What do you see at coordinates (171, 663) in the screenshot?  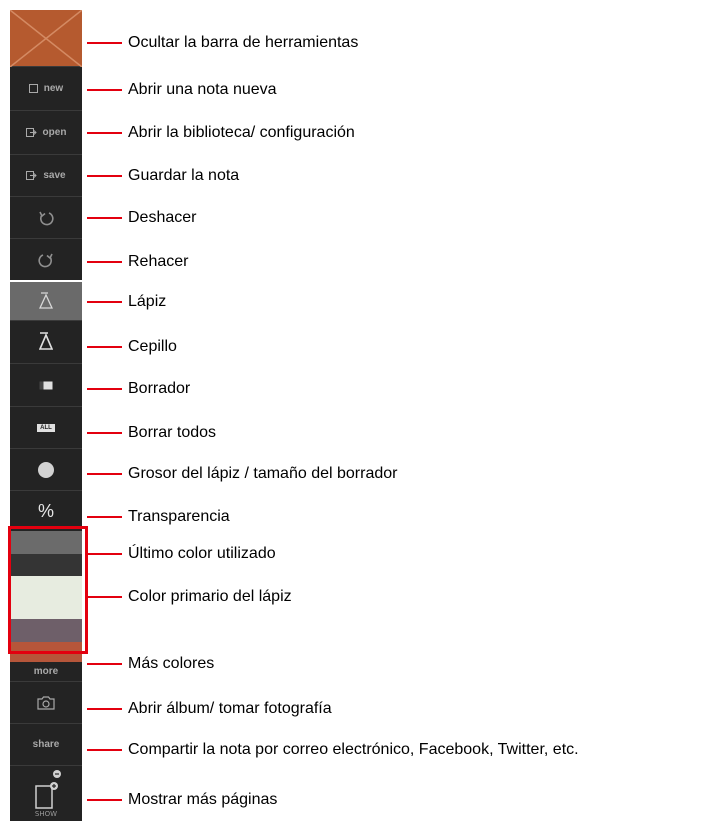 I see `annotation-more-colors: Más colores` at bounding box center [171, 663].